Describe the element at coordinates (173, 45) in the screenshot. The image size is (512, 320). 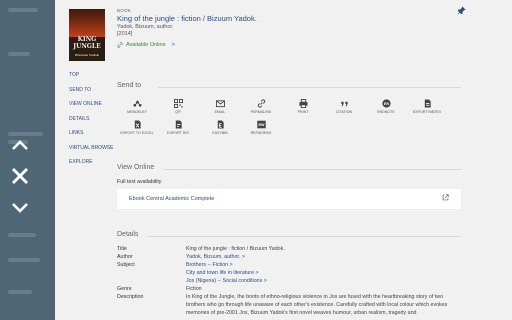
I see `availability-arrow: >` at that location.